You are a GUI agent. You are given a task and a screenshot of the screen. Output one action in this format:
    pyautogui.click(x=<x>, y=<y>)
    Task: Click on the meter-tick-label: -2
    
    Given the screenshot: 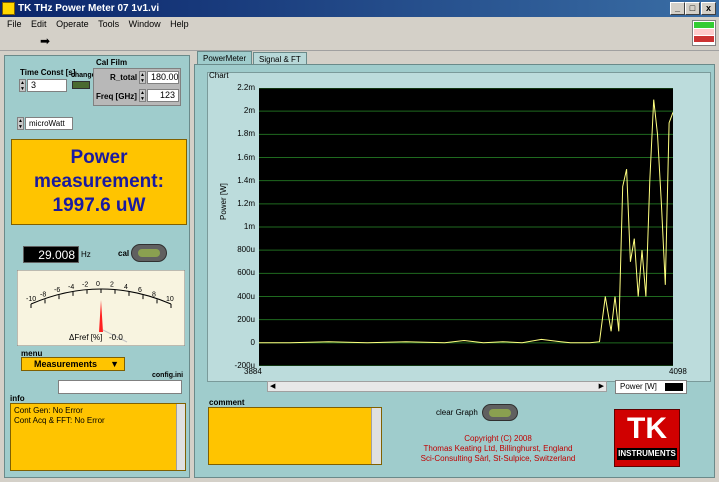 What is the action you would take?
    pyautogui.click(x=85, y=285)
    